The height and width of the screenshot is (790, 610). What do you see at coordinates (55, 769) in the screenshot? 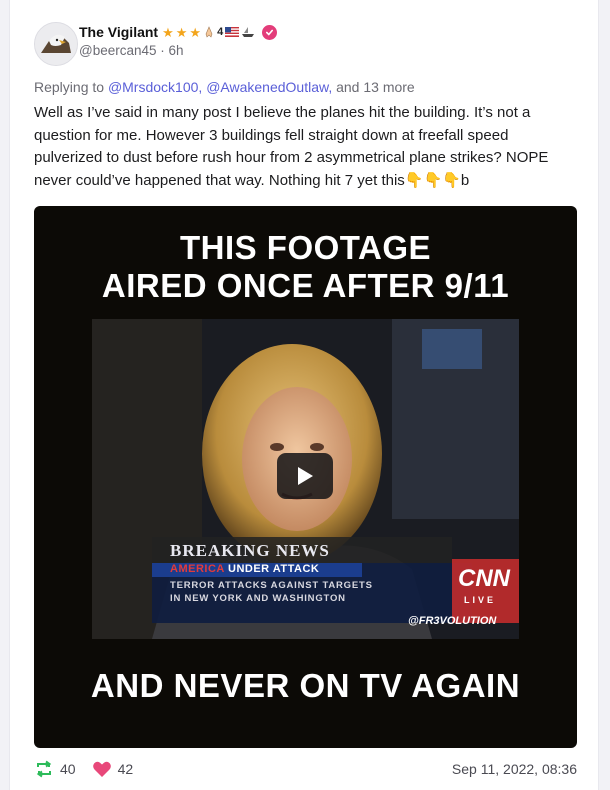
I see `repost-stat: 40` at bounding box center [55, 769].